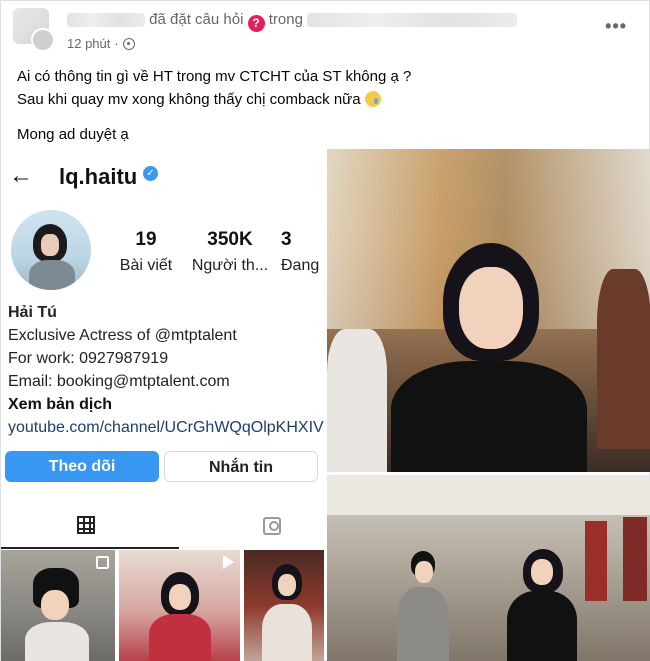 This screenshot has height=661, width=650. I want to click on profile-avatar, so click(51, 250).